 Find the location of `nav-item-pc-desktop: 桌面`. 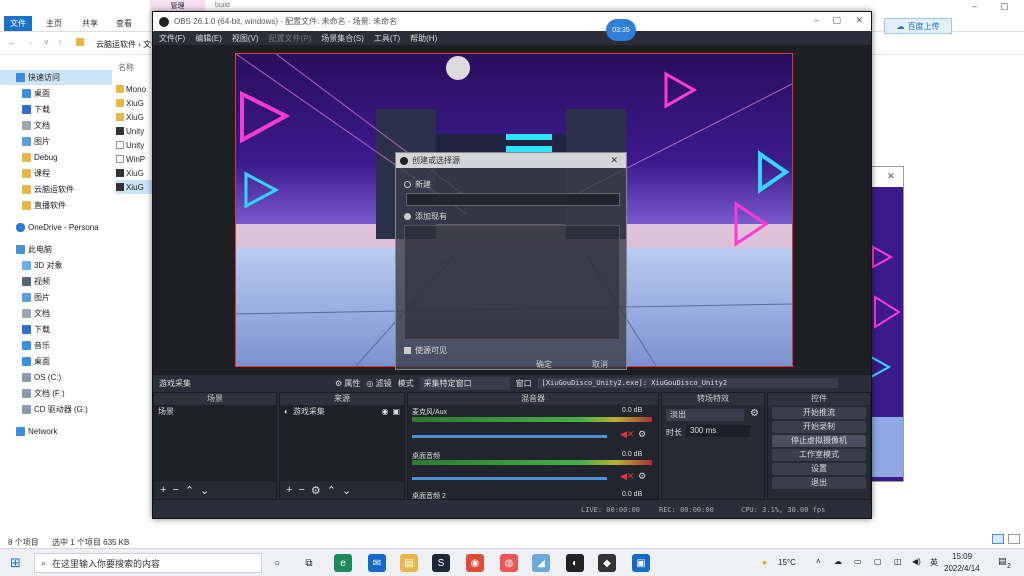

nav-item-pc-desktop: 桌面 is located at coordinates (56, 361).